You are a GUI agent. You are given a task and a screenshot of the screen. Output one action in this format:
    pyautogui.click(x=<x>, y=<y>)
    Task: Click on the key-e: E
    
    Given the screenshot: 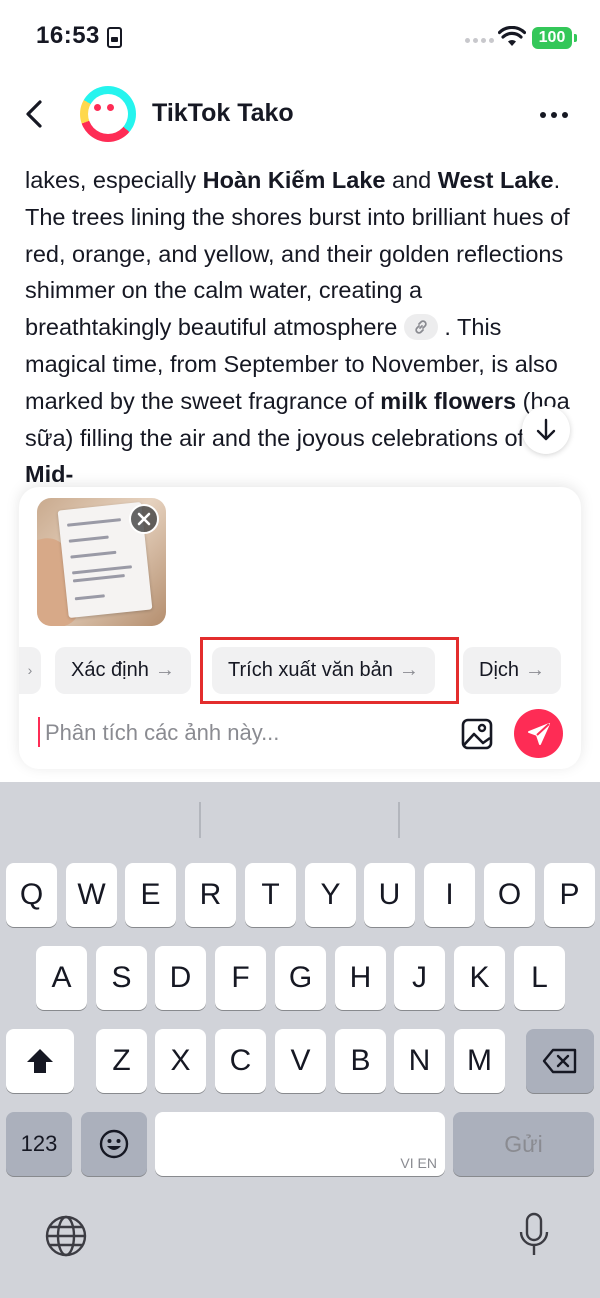 What is the action you would take?
    pyautogui.click(x=150, y=895)
    